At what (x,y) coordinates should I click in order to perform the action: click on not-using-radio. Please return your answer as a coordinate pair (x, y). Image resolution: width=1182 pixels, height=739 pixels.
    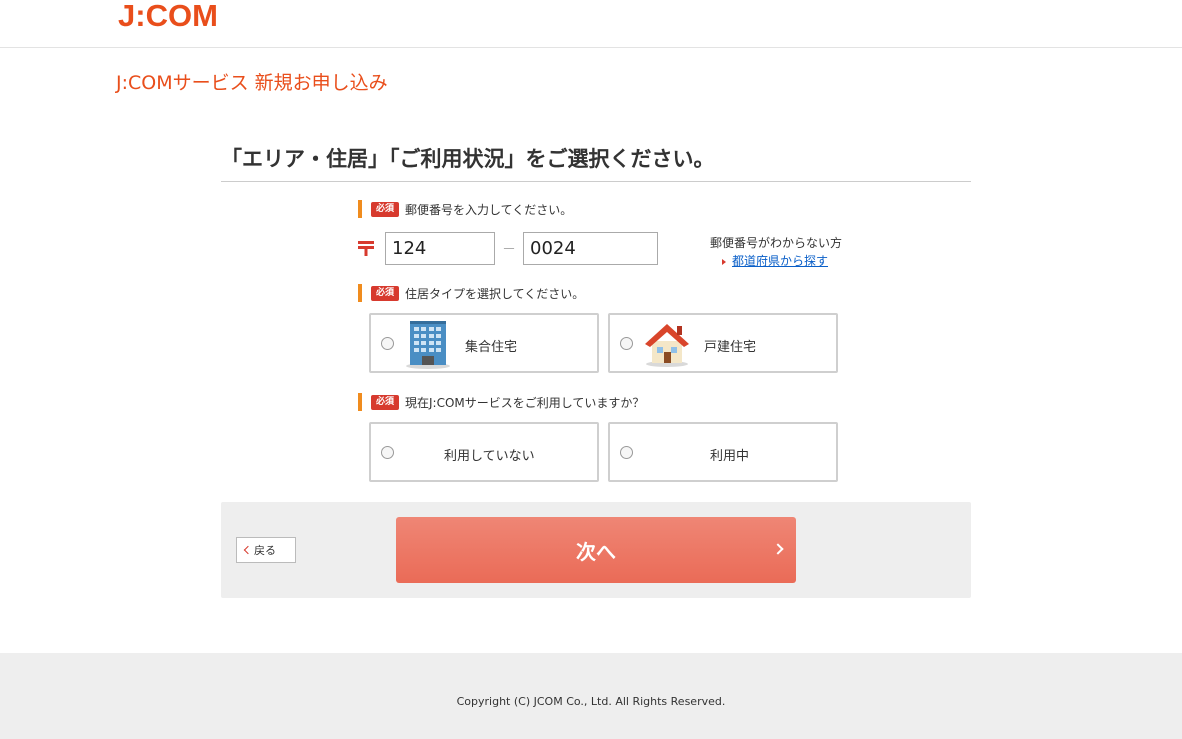
    Looking at the image, I should click on (387, 452).